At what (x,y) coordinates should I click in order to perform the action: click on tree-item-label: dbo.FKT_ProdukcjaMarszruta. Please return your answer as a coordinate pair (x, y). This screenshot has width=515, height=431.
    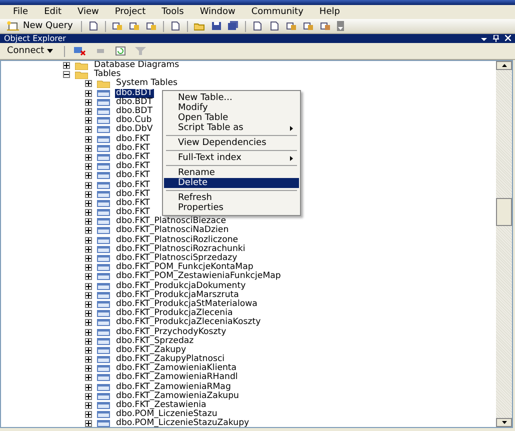
    Looking at the image, I should click on (177, 295).